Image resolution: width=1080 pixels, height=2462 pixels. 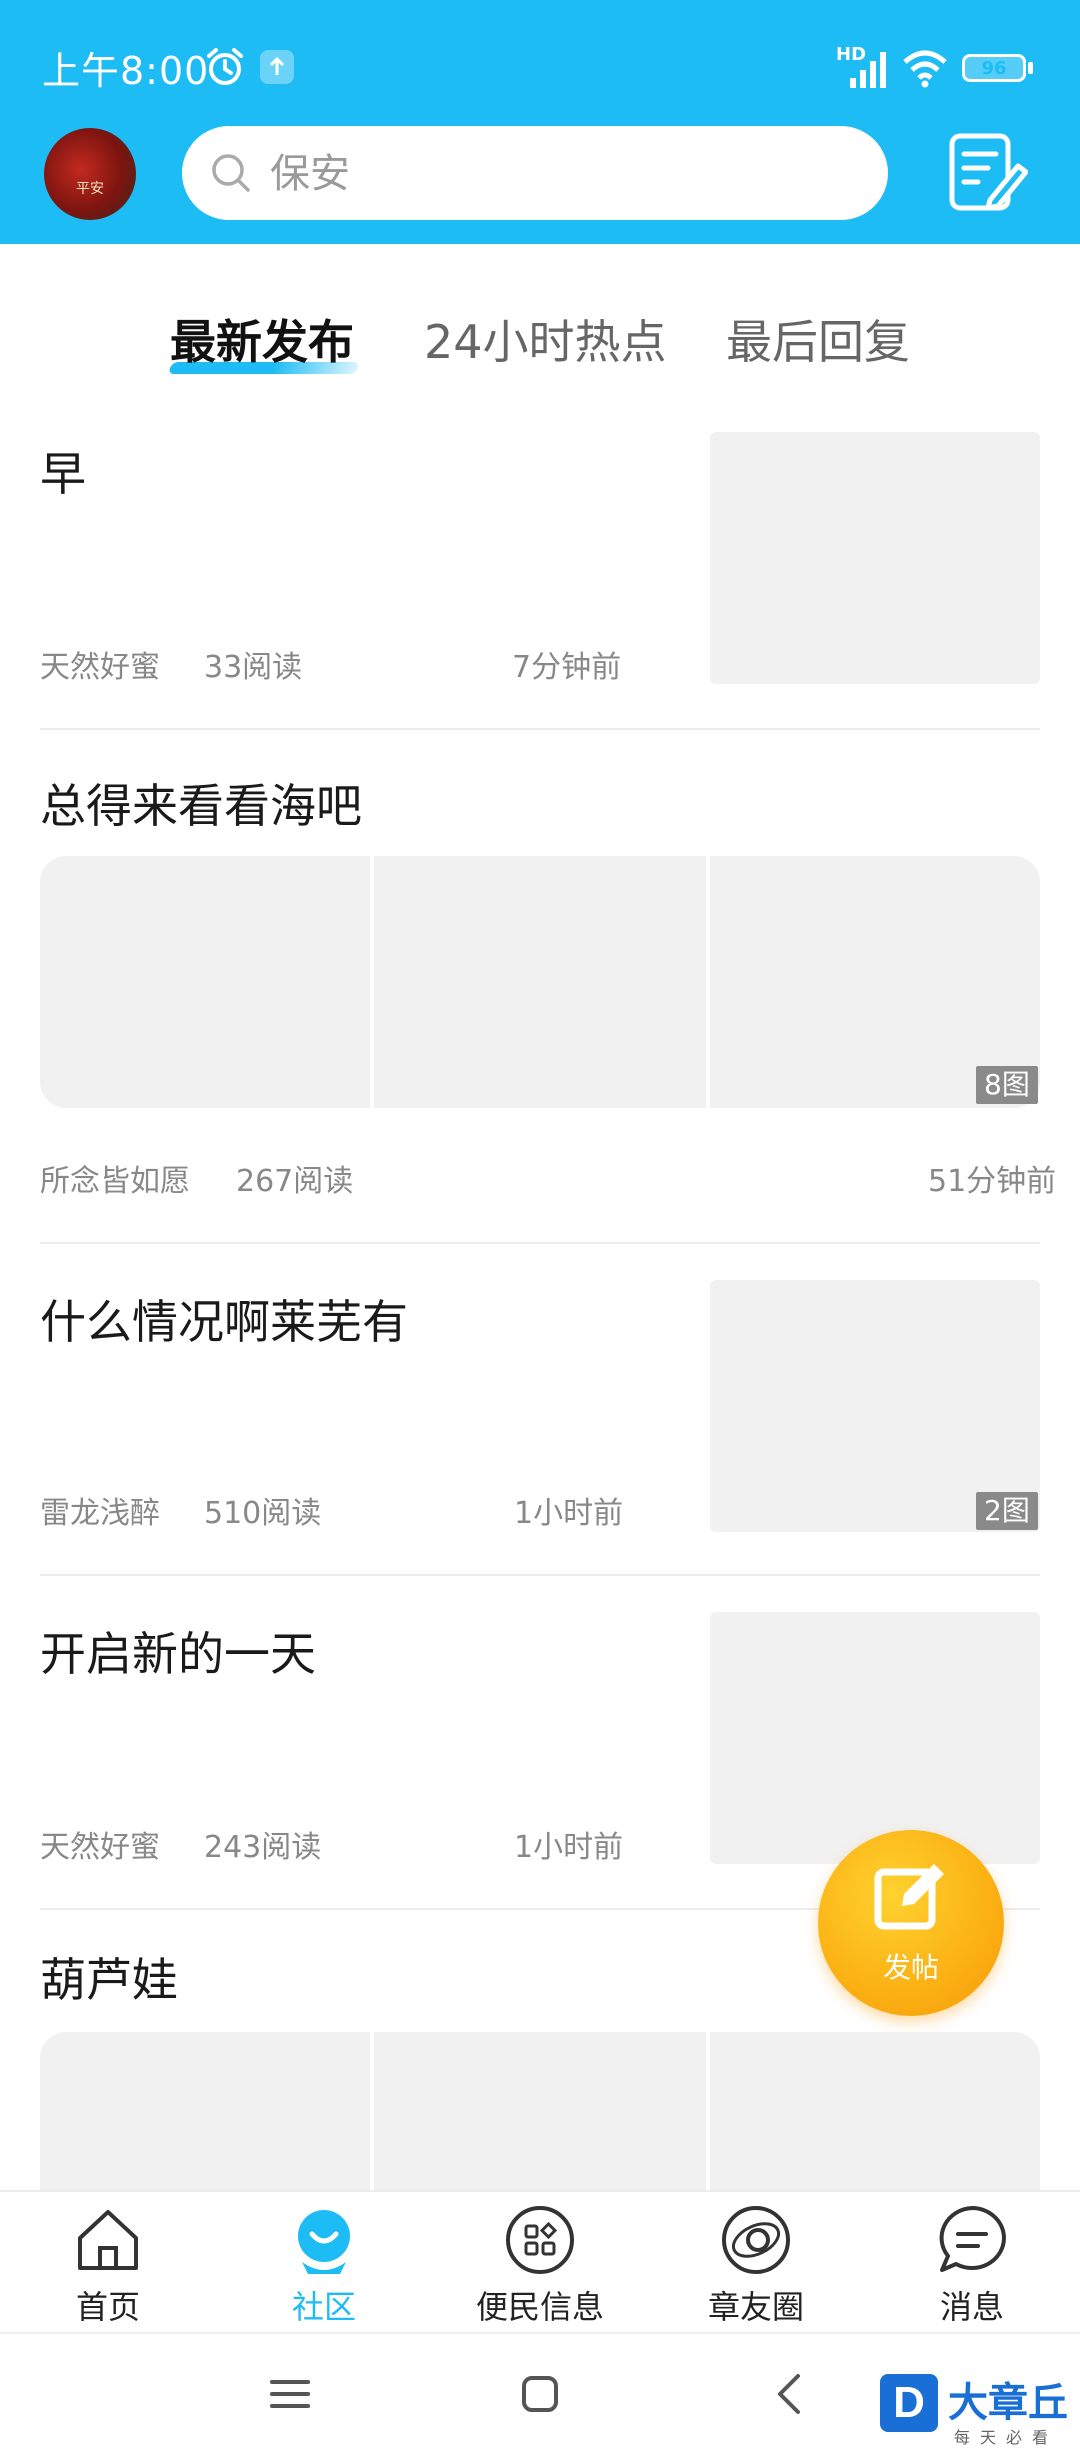 What do you see at coordinates (231, 173) in the screenshot?
I see `search-icon` at bounding box center [231, 173].